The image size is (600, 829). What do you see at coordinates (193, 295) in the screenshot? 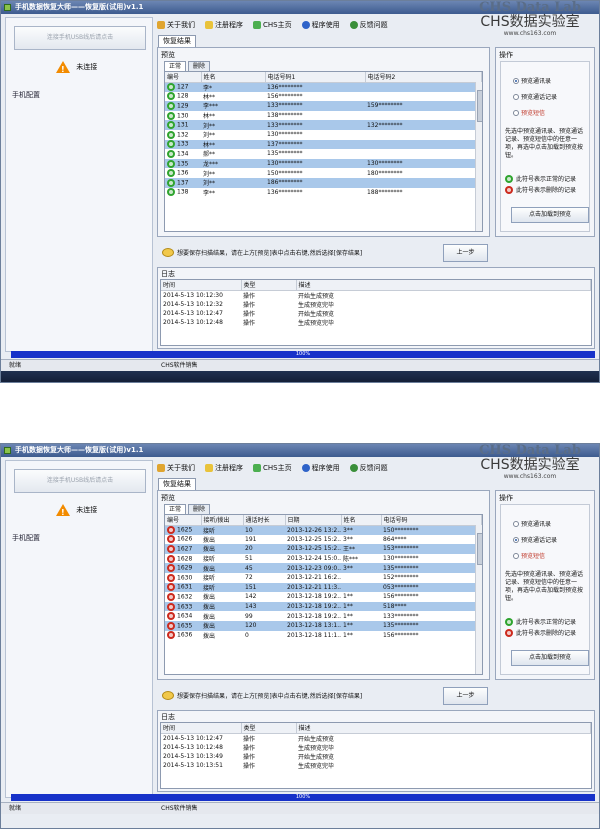
I see `log-cell: 2014-5-13 10:12:30` at bounding box center [193, 295].